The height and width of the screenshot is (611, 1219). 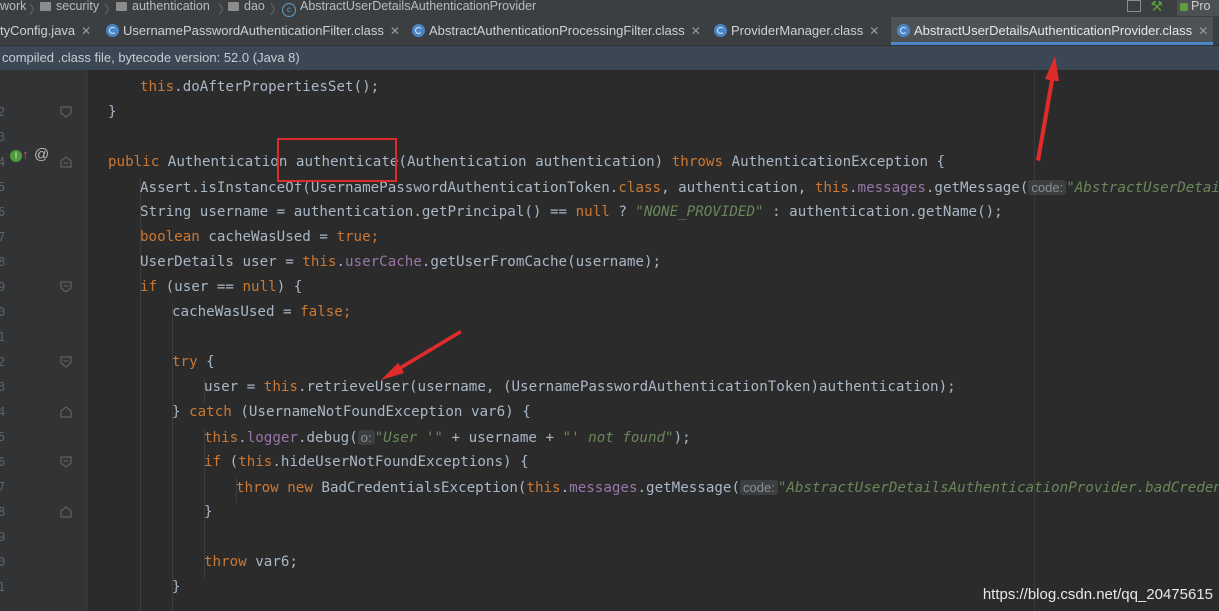 What do you see at coordinates (1047, 108) in the screenshot?
I see `annotation-arrow-up` at bounding box center [1047, 108].